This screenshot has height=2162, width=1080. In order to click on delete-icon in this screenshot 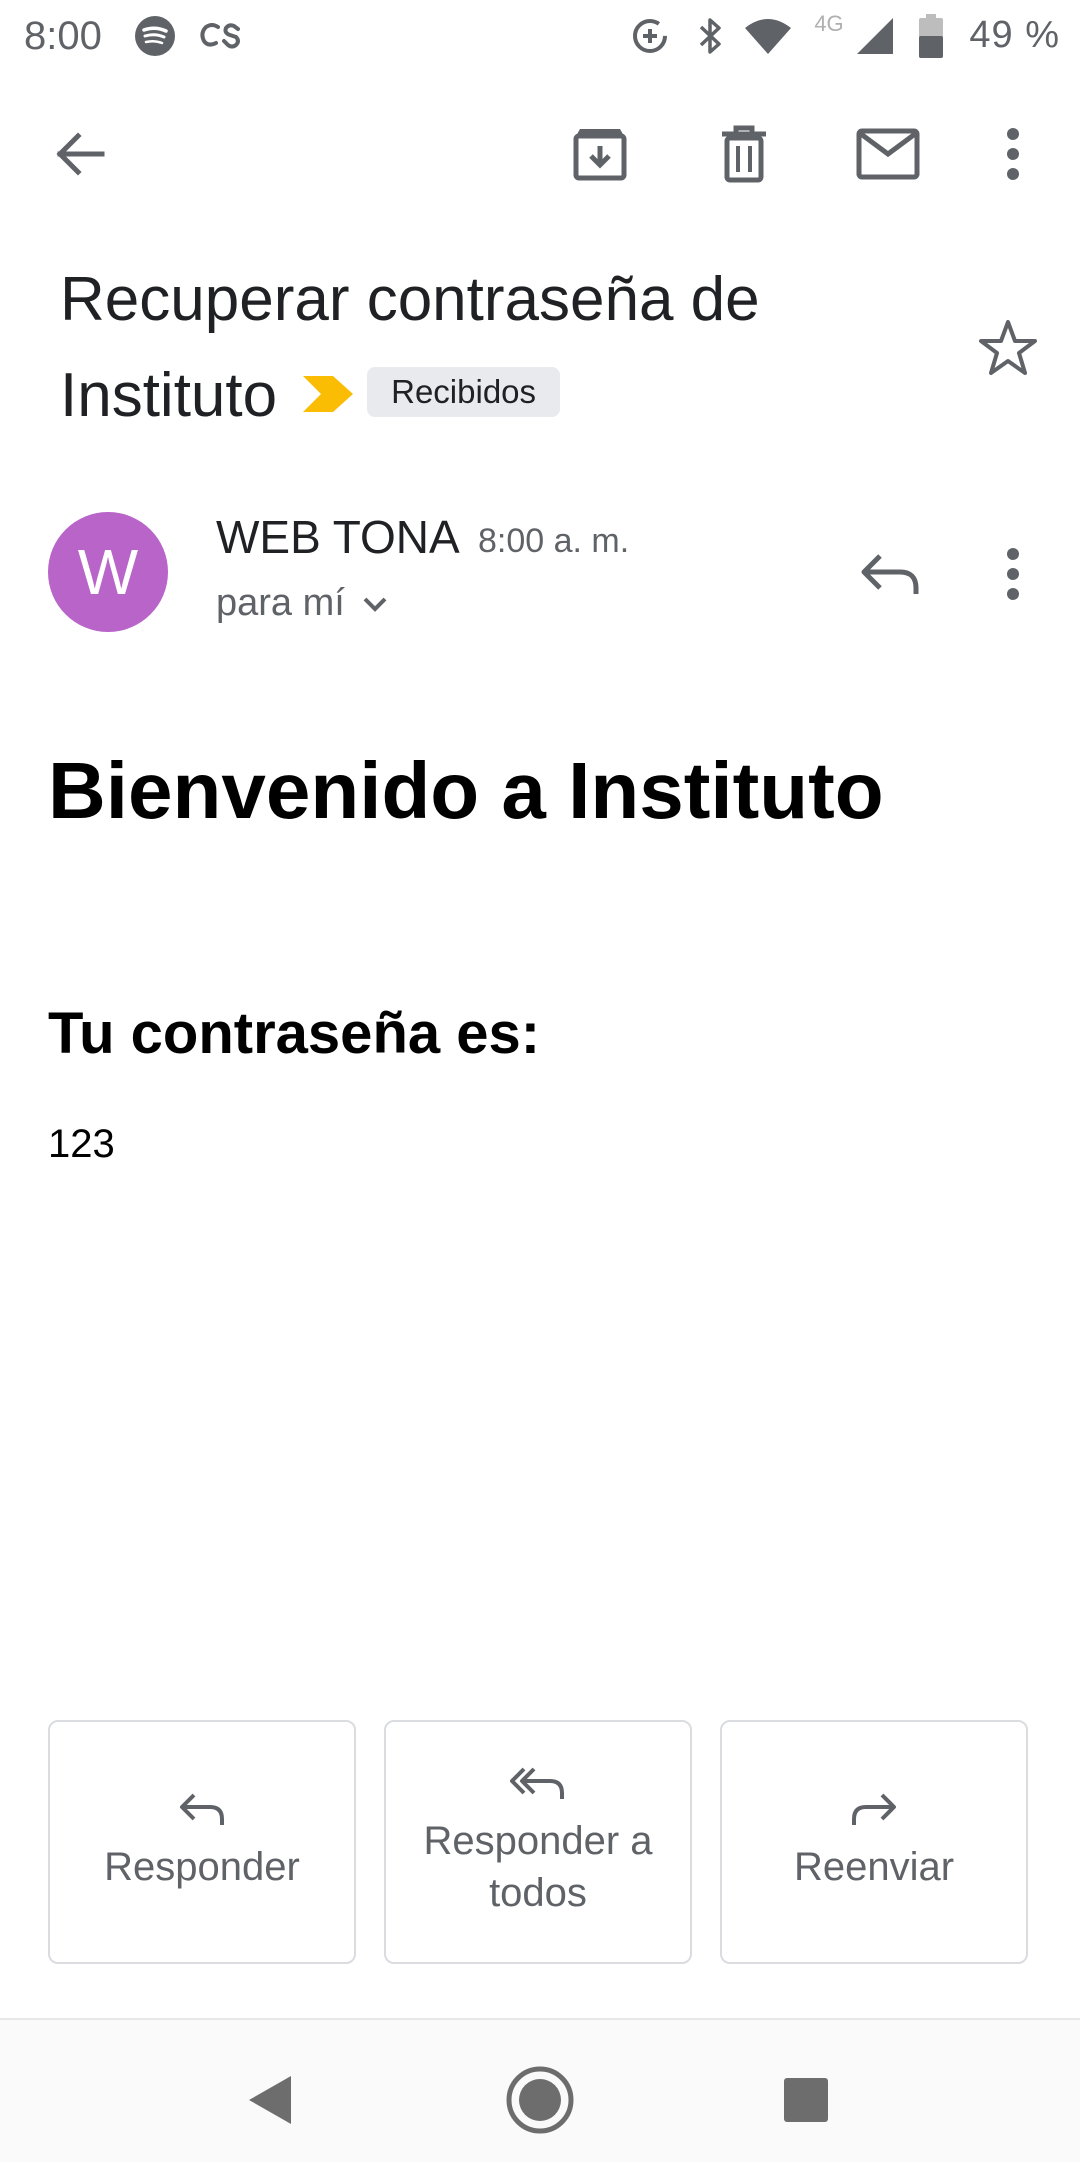, I will do `click(744, 154)`.